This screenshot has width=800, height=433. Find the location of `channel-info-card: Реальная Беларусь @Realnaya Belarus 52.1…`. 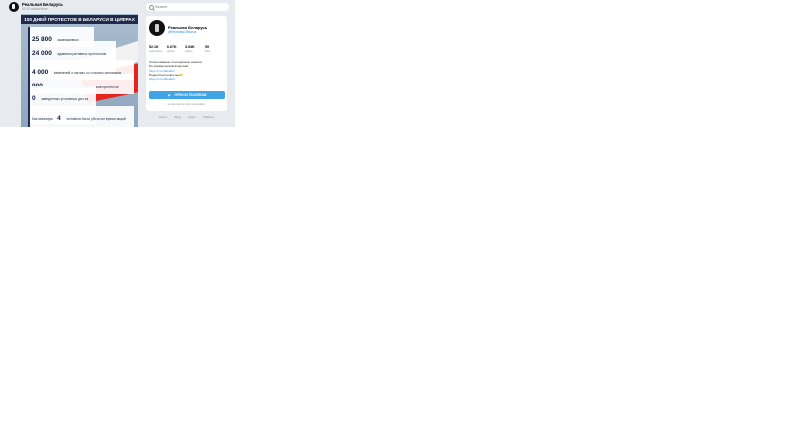

channel-info-card: Реальная Беларусь @Realnaya Belarus 52.1… is located at coordinates (186, 63).